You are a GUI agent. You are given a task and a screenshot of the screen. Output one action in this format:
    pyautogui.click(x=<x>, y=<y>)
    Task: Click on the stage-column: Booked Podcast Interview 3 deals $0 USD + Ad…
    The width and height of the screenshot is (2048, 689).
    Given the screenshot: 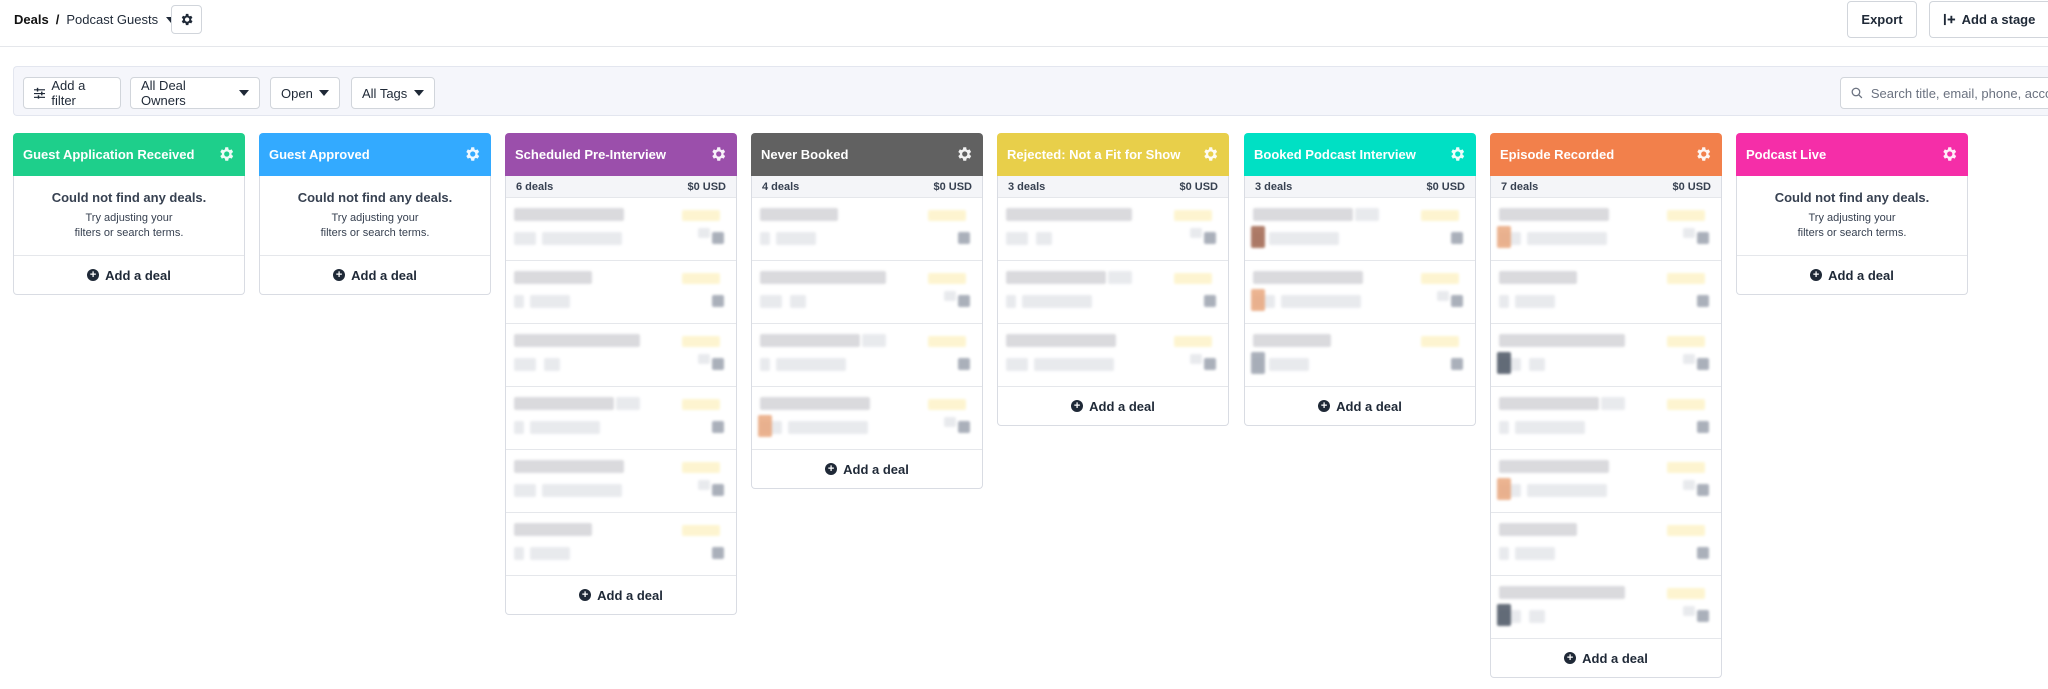 What is the action you would take?
    pyautogui.click(x=1360, y=279)
    